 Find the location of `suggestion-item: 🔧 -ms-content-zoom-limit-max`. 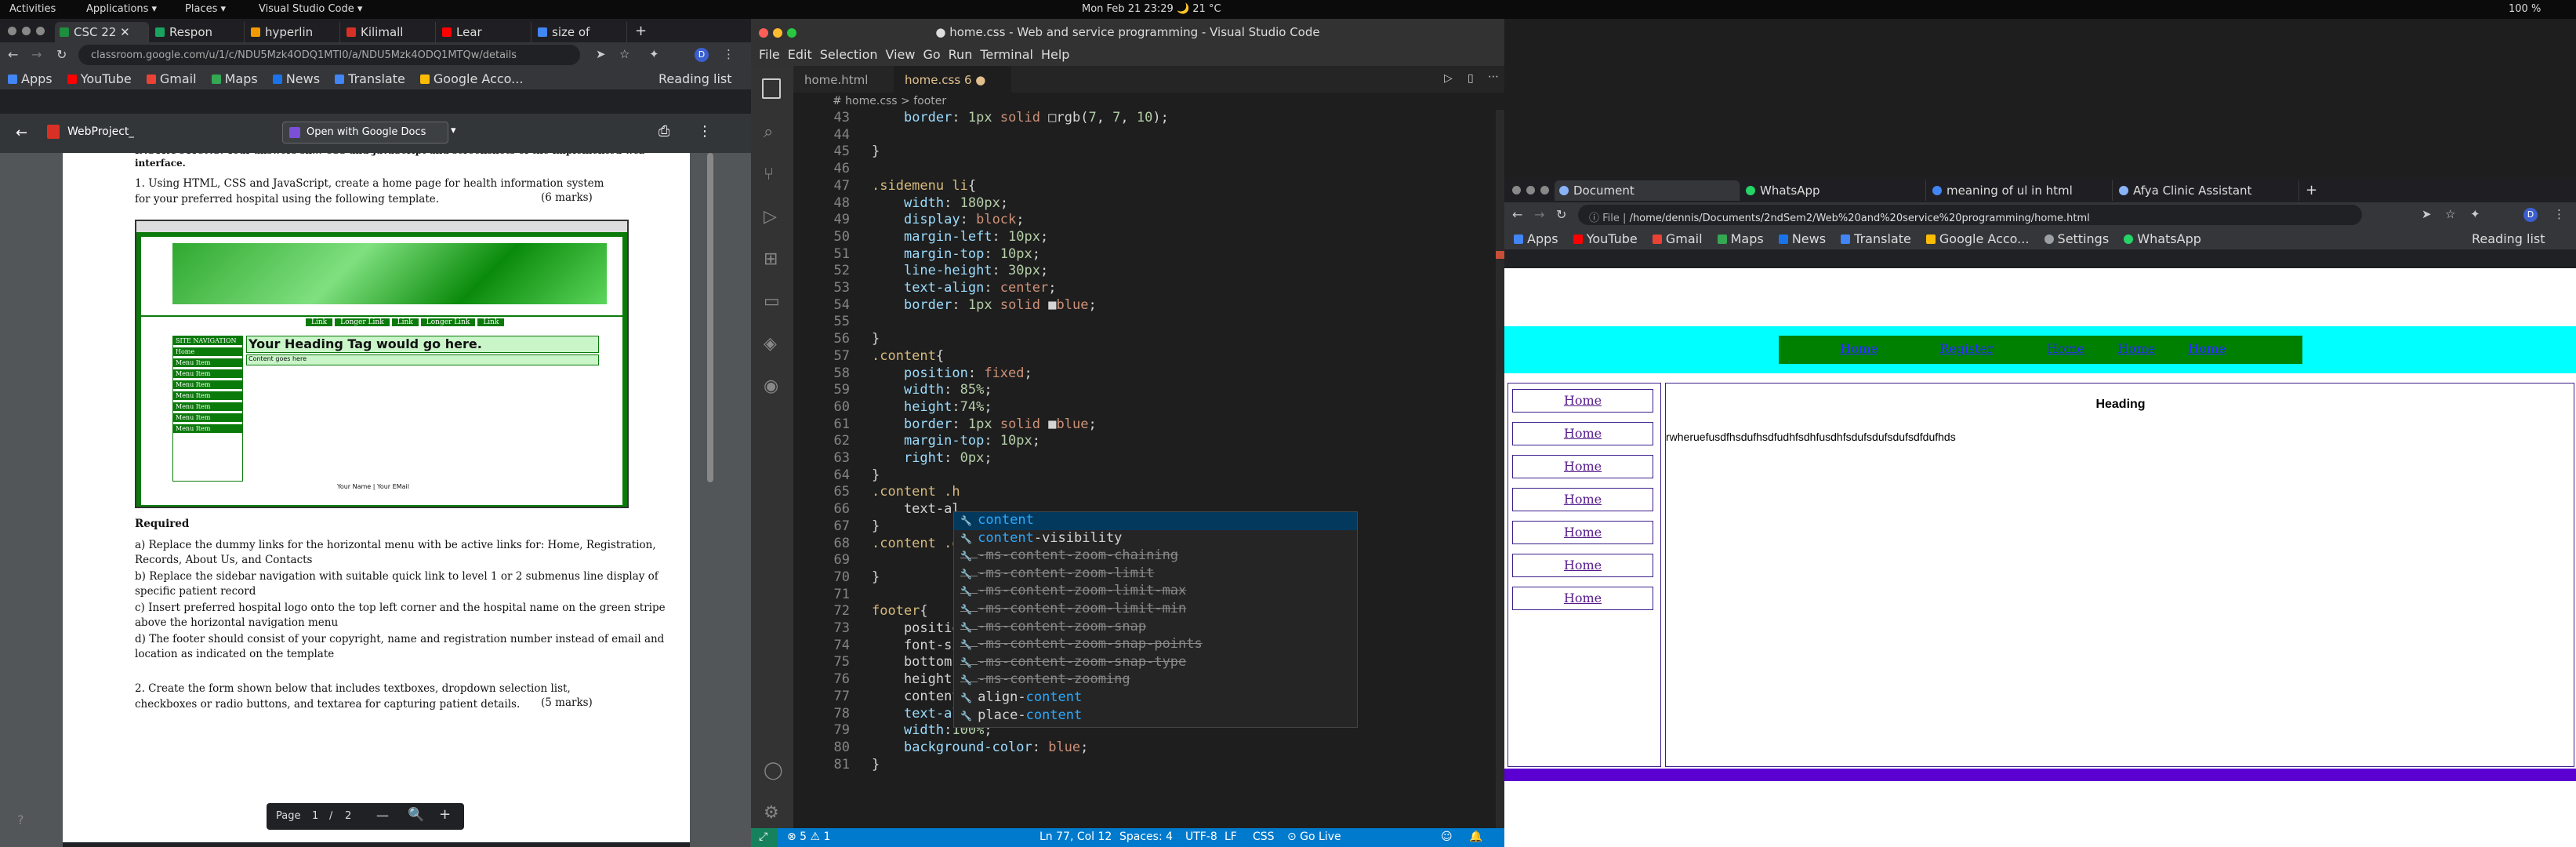

suggestion-item: 🔧 -ms-content-zoom-limit-max is located at coordinates (1155, 592).